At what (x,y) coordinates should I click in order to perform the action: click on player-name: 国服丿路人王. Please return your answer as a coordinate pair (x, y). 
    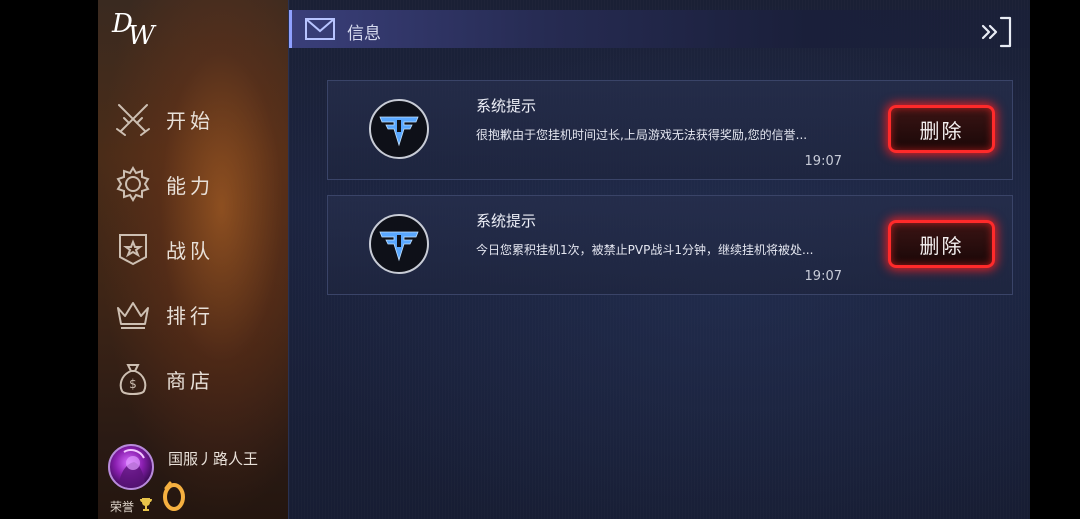
    Looking at the image, I should click on (213, 459).